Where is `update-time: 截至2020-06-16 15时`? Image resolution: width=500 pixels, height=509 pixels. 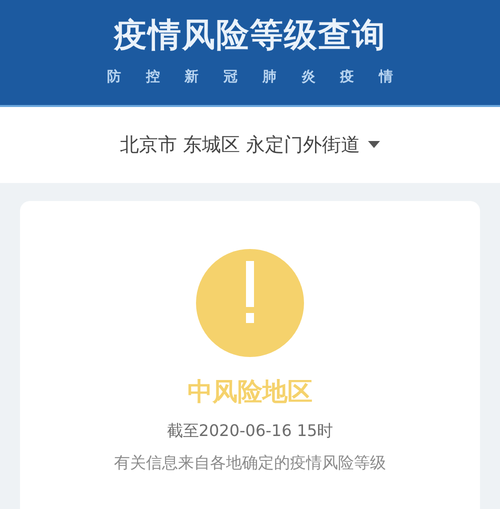 update-time: 截至2020-06-16 15时 is located at coordinates (250, 431).